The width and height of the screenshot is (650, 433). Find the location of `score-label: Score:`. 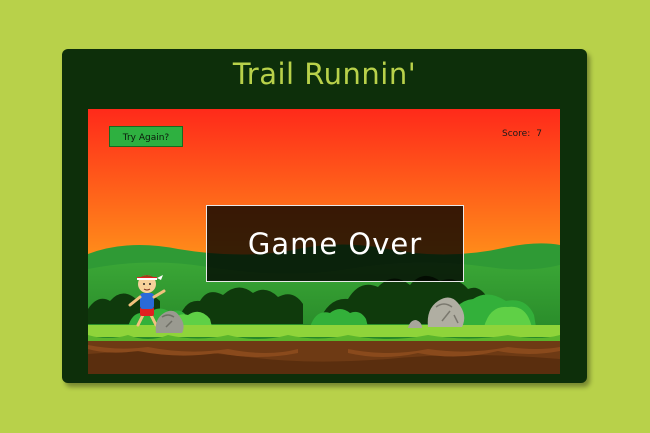

score-label: Score: is located at coordinates (516, 134).